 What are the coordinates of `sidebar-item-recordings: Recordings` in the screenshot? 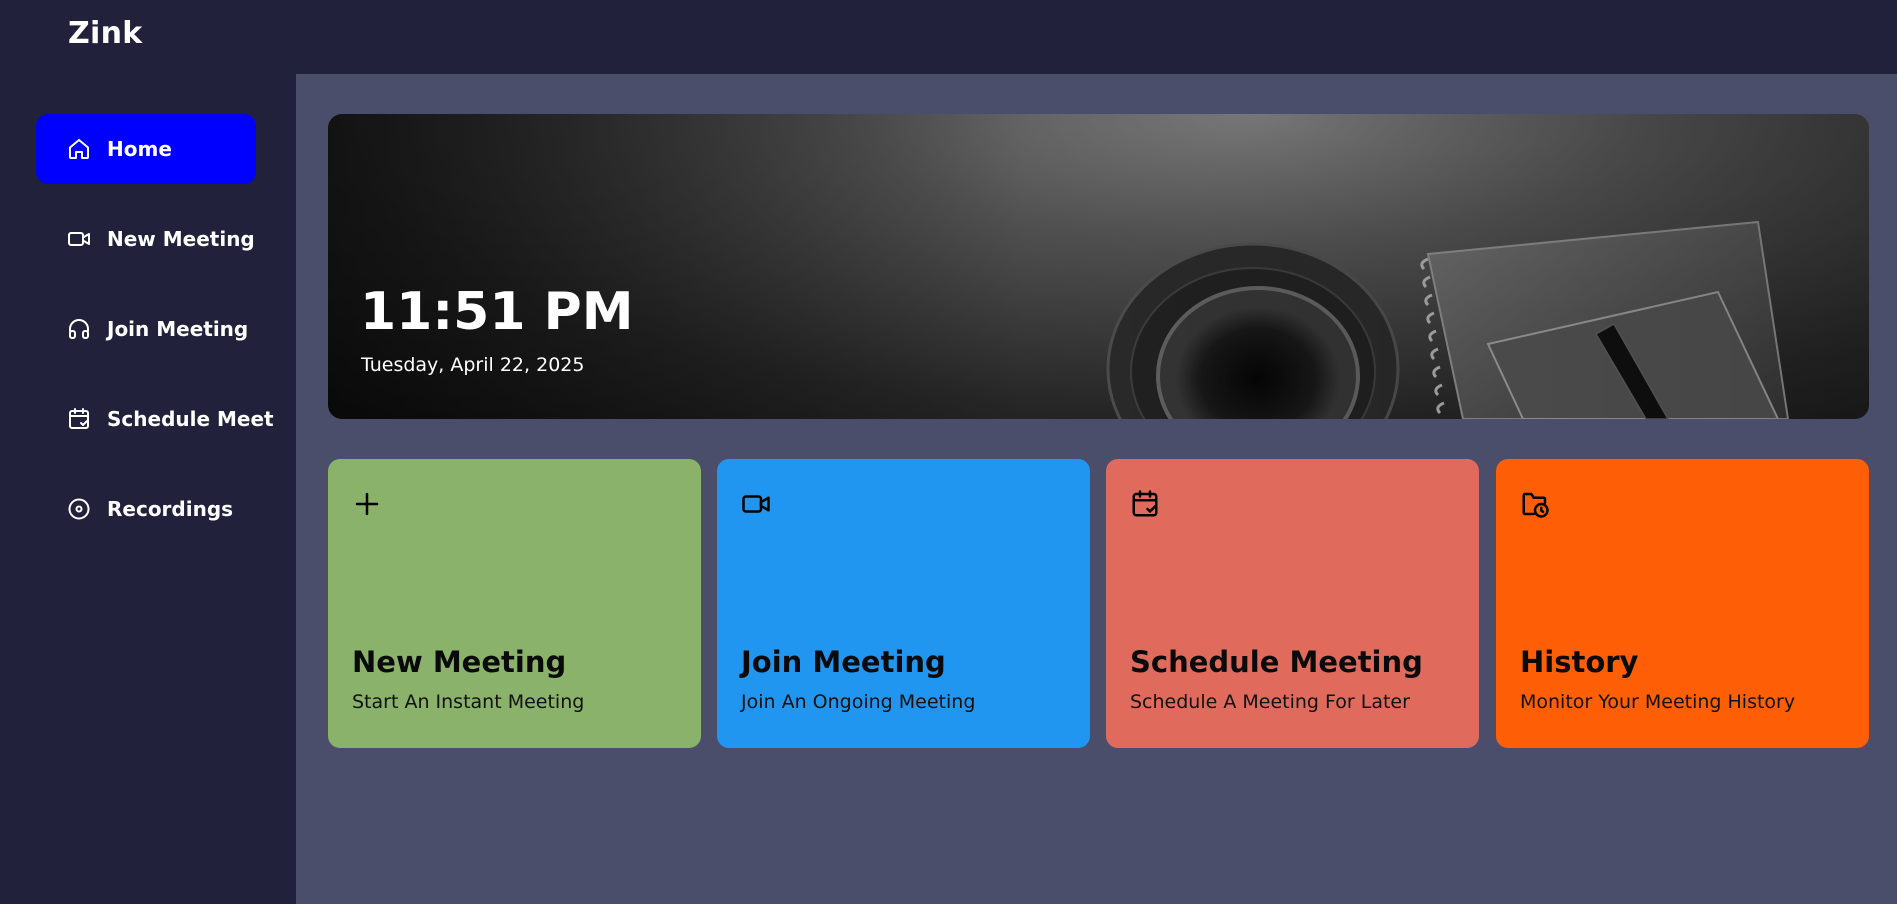 It's located at (146, 509).